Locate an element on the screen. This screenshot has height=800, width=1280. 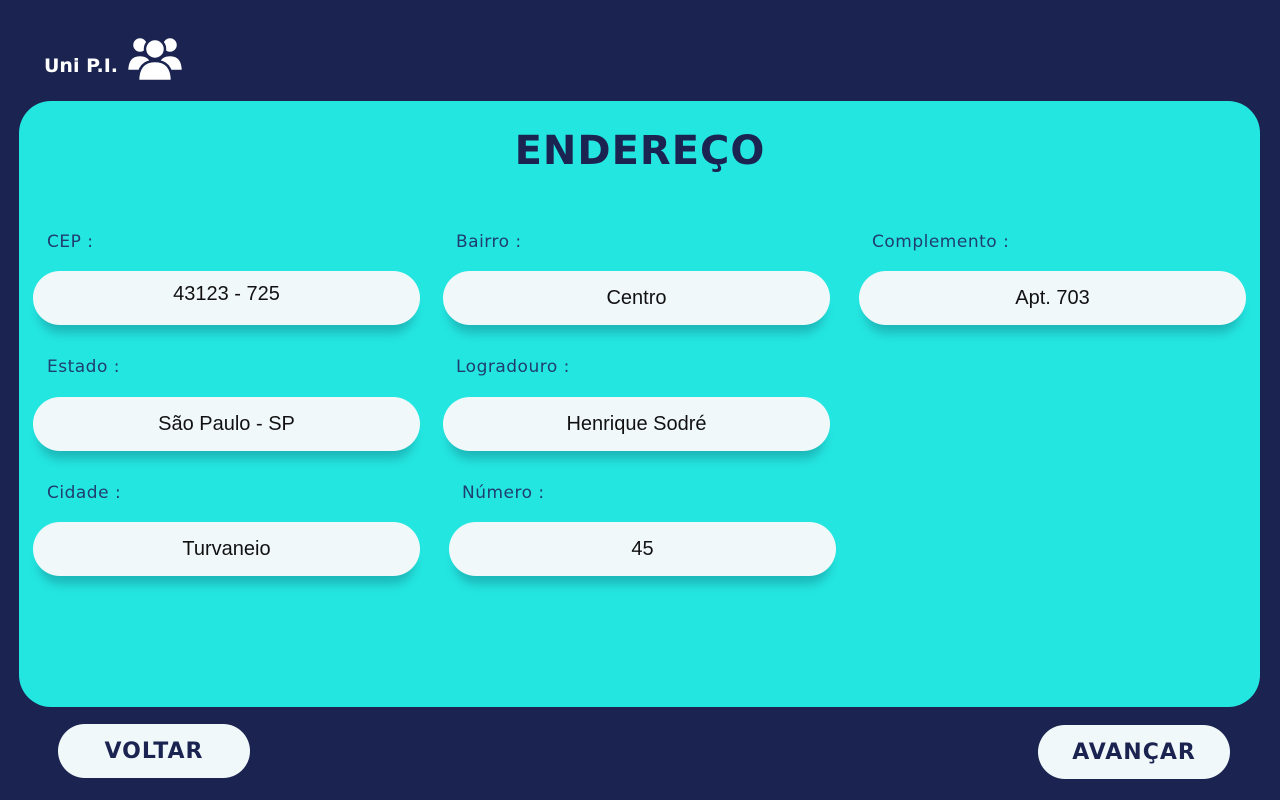
bairro-label: Bairro : is located at coordinates (489, 242).